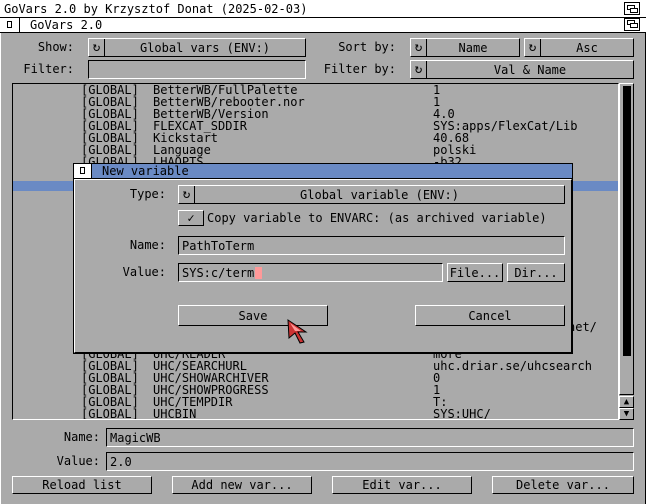 The height and width of the screenshot is (504, 646). What do you see at coordinates (370, 461) in the screenshot?
I see `detail-value-field: 2.0` at bounding box center [370, 461].